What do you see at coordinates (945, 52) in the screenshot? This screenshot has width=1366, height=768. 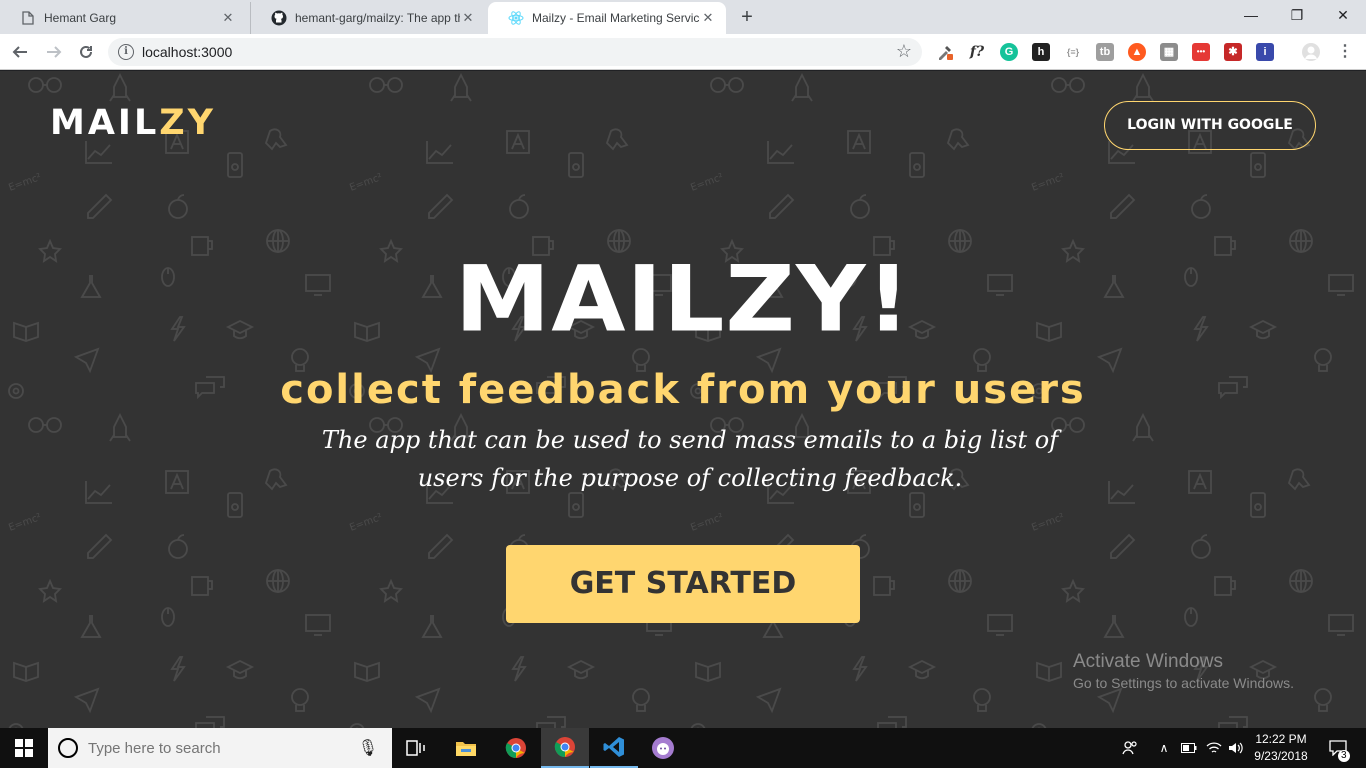 I see `eyedropper-extension-icon` at bounding box center [945, 52].